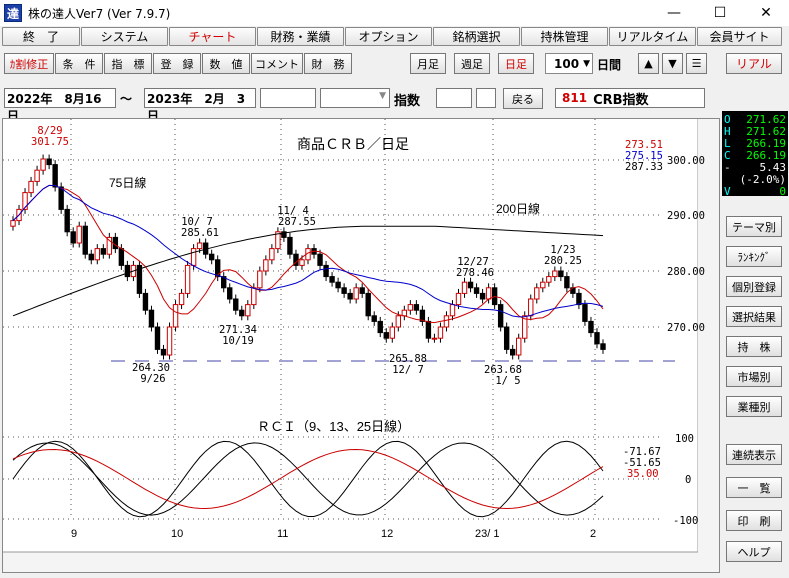 Image resolution: width=789 pixels, height=578 pixels. Describe the element at coordinates (516, 63) in the screenshot. I see `daily-button: 日足` at that location.